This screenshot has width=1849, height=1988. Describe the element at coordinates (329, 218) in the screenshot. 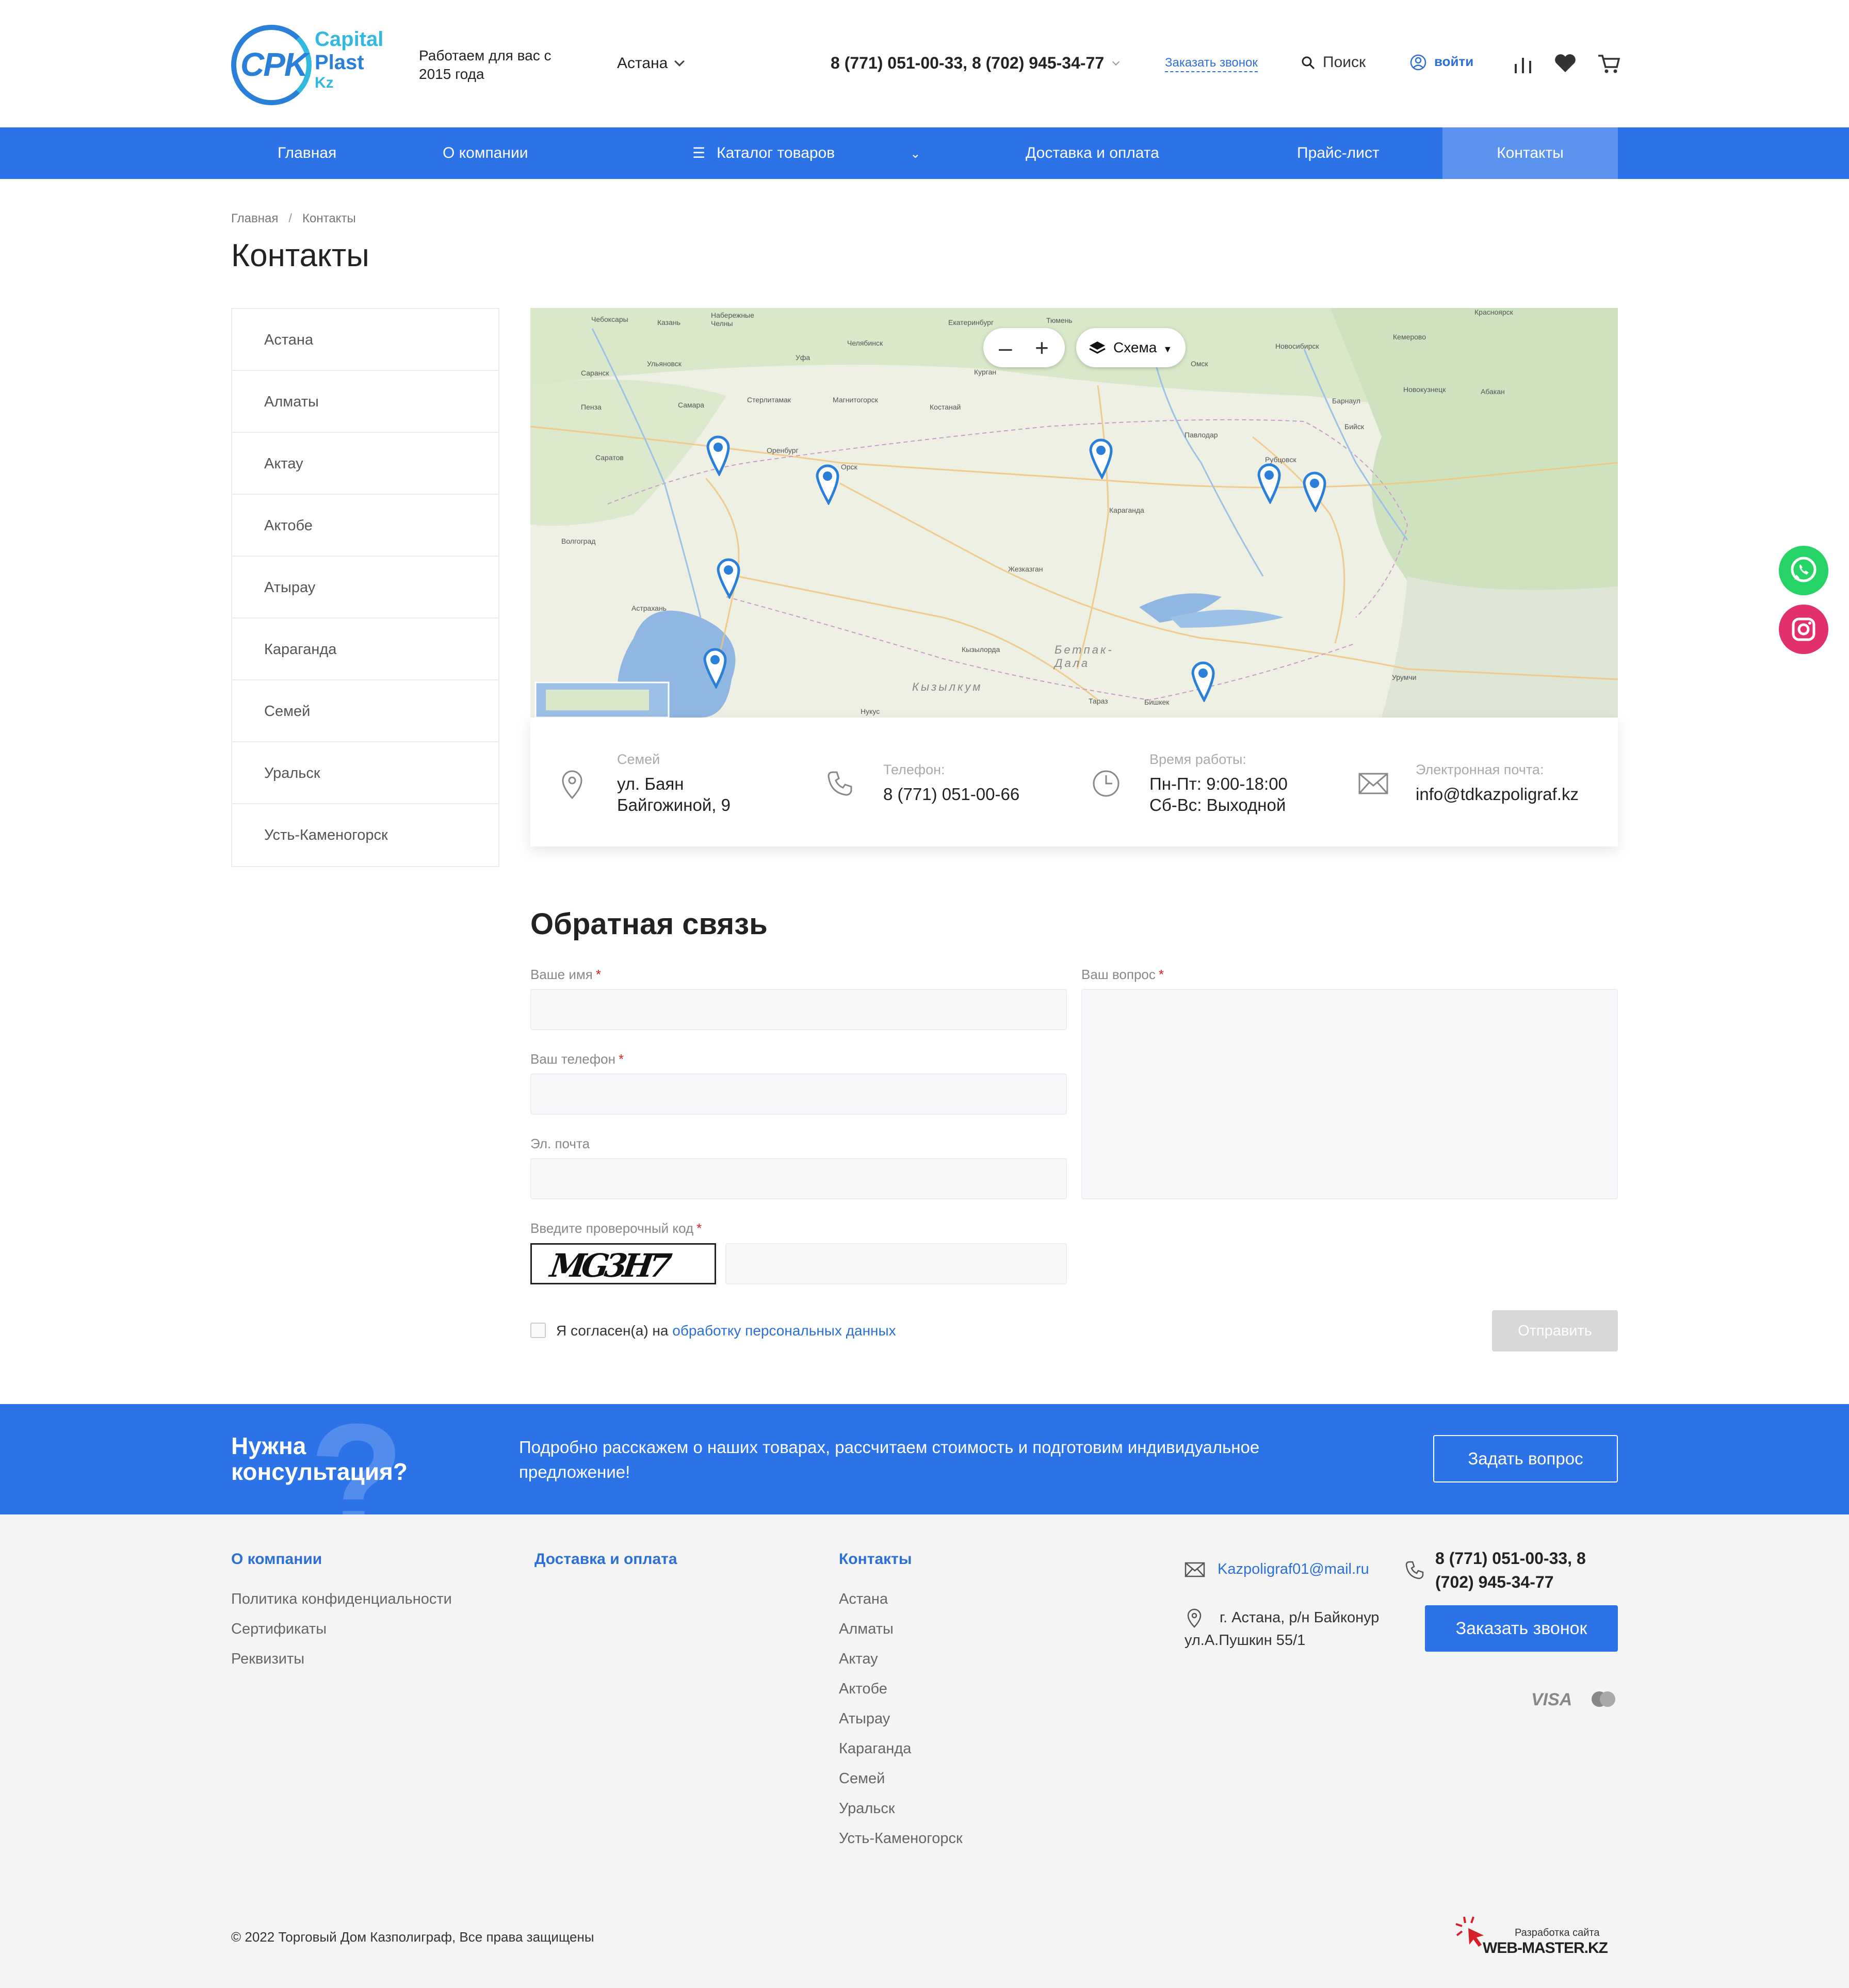

I see `breadcrumb-current: Контакты` at that location.